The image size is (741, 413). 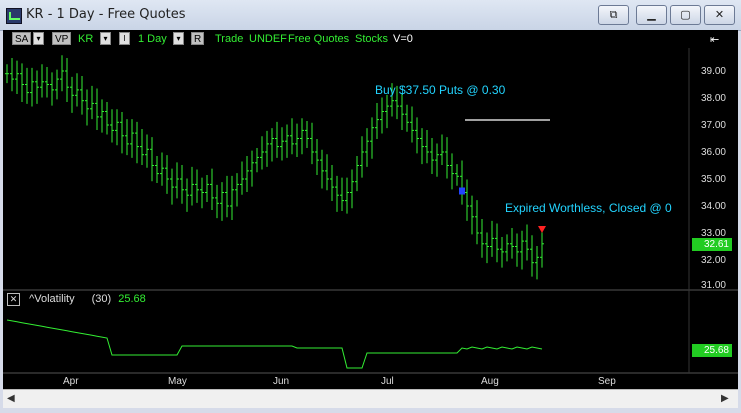 I want to click on buy-annotation: Buy $37.50 Puts @ 0.30, so click(x=440, y=90).